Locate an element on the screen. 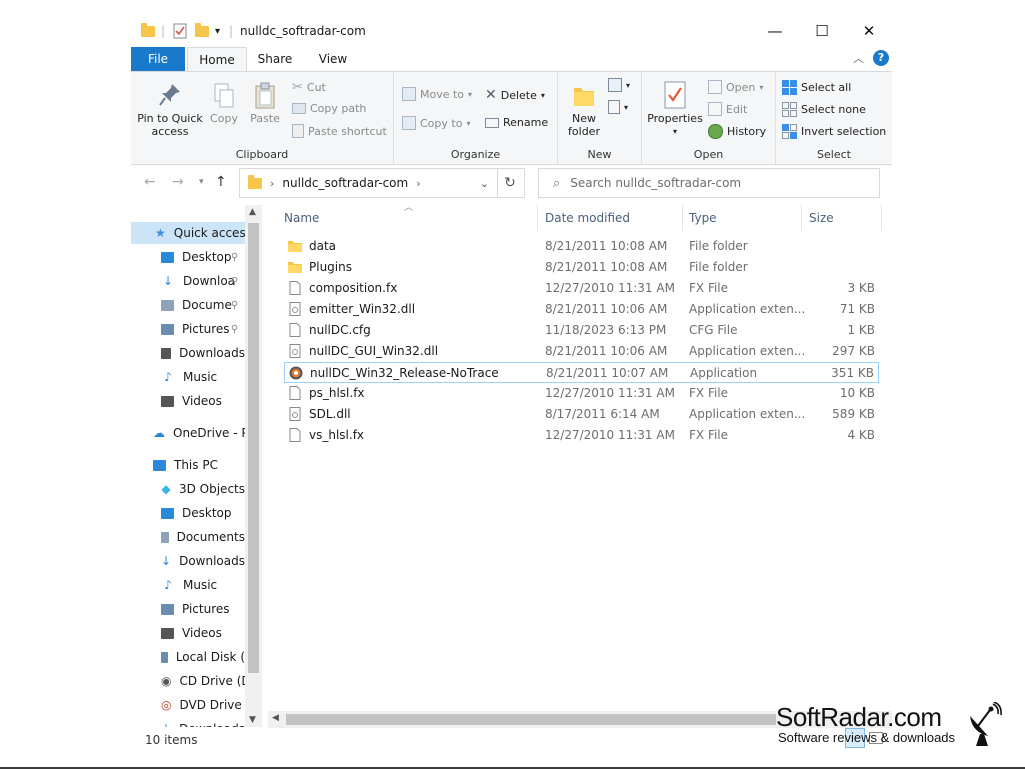 The image size is (1025, 769). nav-item-label: Music is located at coordinates (200, 377).